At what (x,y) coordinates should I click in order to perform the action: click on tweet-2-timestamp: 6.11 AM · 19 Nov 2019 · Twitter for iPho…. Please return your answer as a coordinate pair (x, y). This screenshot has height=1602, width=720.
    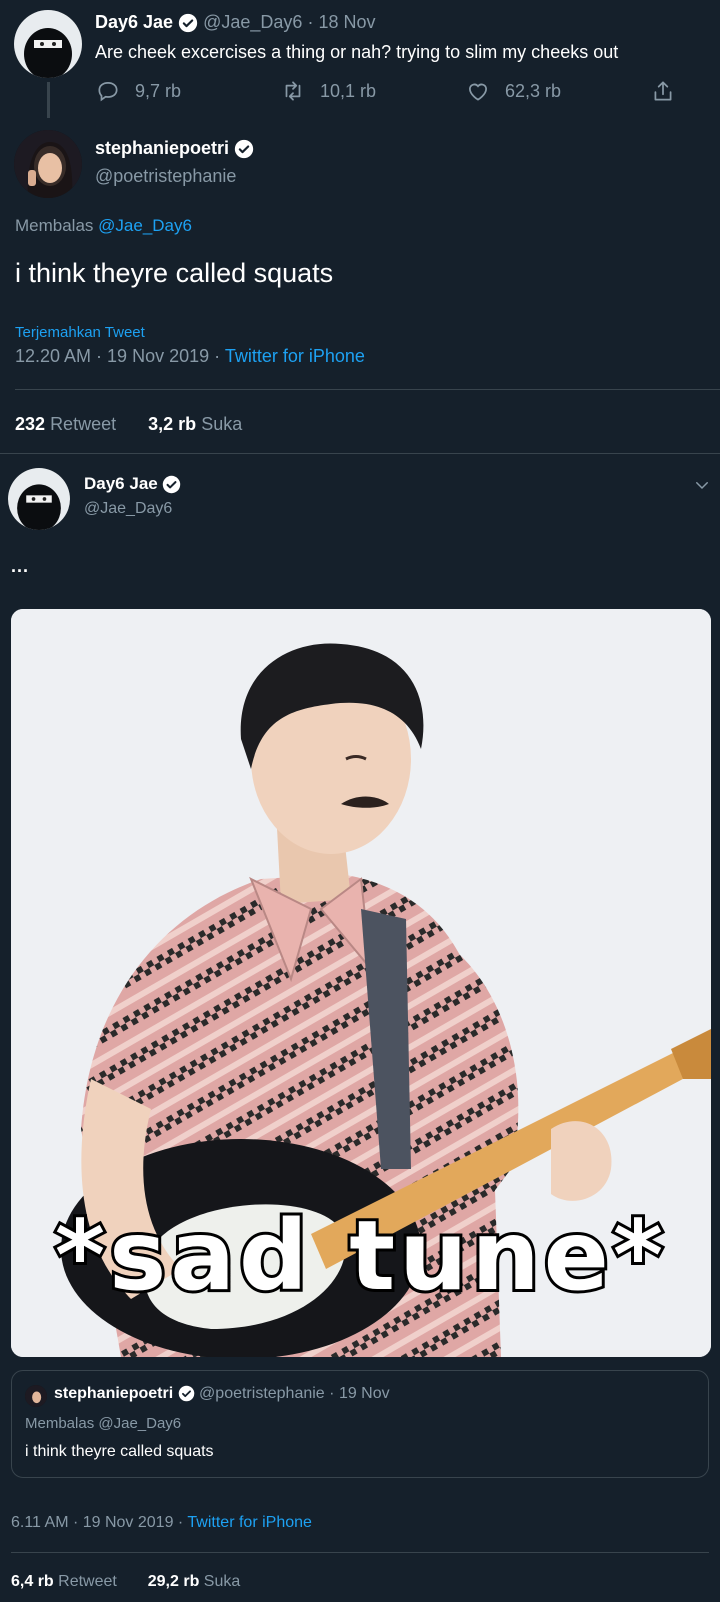
    Looking at the image, I should click on (161, 1523).